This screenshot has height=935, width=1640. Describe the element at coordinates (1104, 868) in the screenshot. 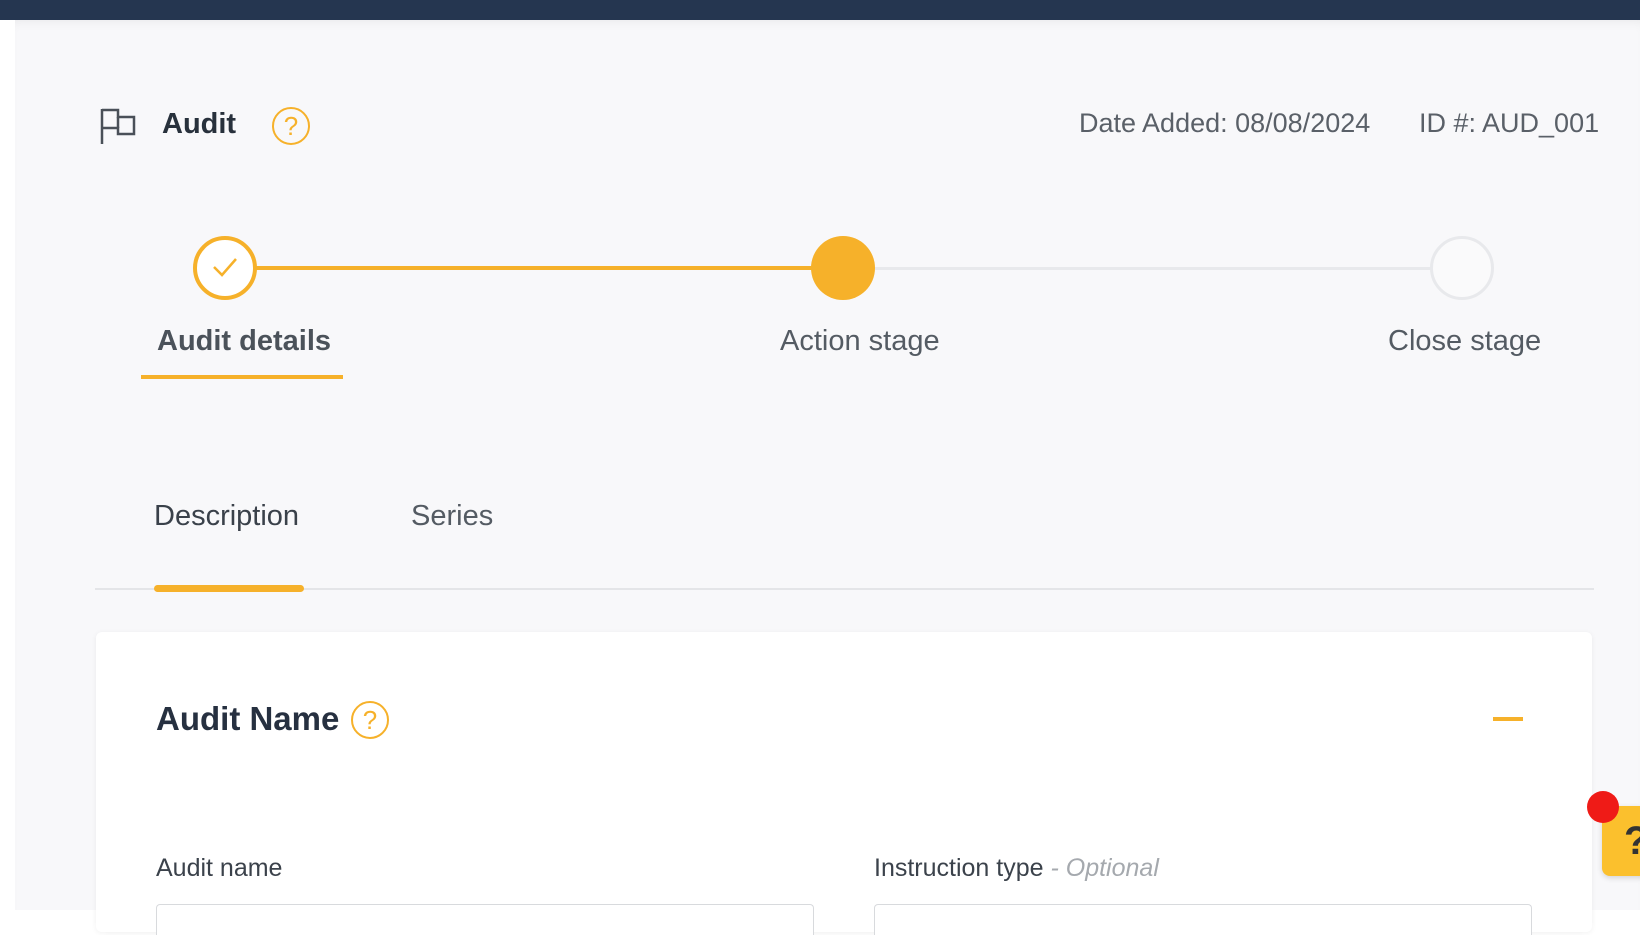

I see `optional-tag: - Optional` at that location.